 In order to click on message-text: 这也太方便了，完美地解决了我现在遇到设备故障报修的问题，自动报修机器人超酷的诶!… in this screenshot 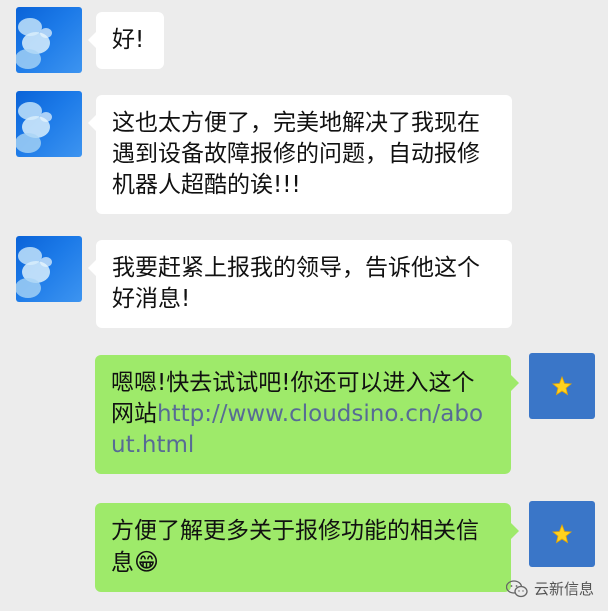, I will do `click(296, 154)`.